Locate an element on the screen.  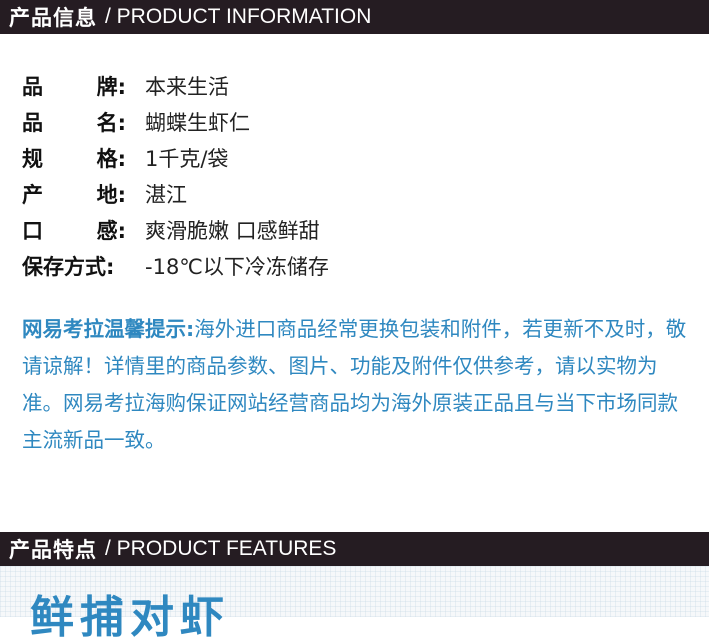
notice-title: 网易考拉温馨提示: is located at coordinates (108, 329).